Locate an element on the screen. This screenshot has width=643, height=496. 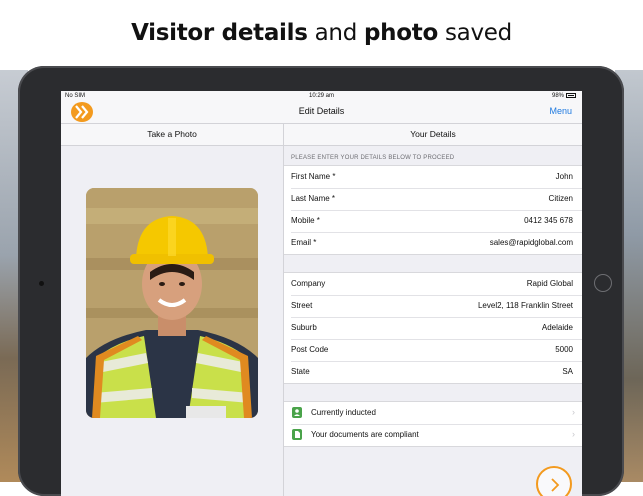
status-label: Currently inducted is located at coordinates (343, 412).